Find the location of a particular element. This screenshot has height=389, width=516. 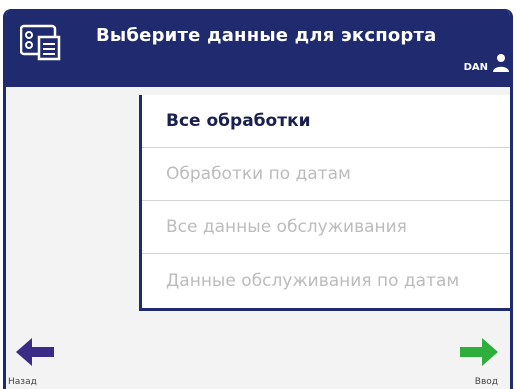

option-label: Все данные обслуживания is located at coordinates (286, 227).